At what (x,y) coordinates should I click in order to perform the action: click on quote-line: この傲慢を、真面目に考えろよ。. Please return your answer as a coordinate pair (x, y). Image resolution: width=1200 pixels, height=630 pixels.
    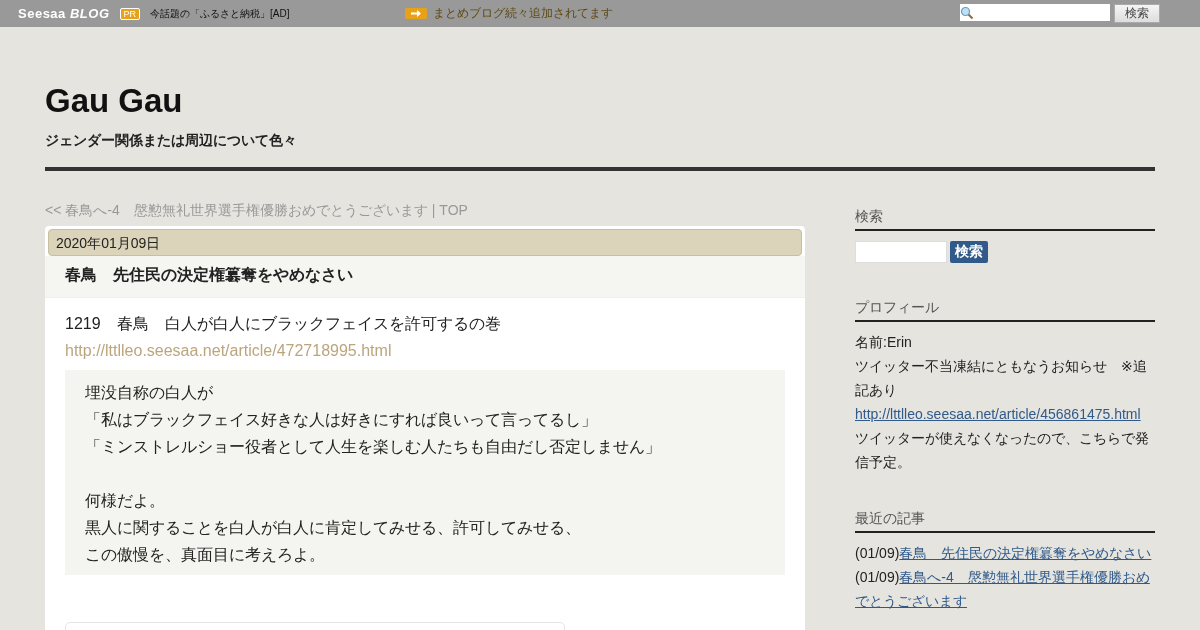
    Looking at the image, I should click on (205, 555).